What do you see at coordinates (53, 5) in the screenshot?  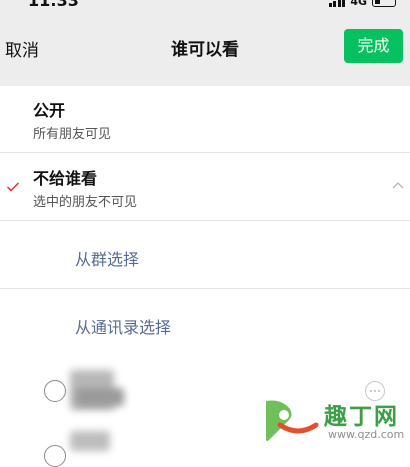 I see `status-time: 11:33` at bounding box center [53, 5].